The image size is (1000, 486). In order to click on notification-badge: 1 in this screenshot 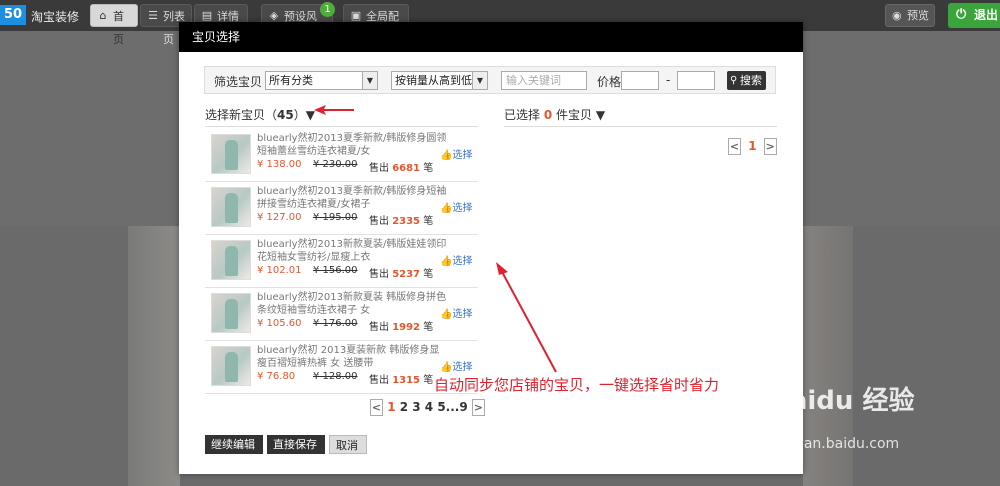, I will do `click(327, 9)`.